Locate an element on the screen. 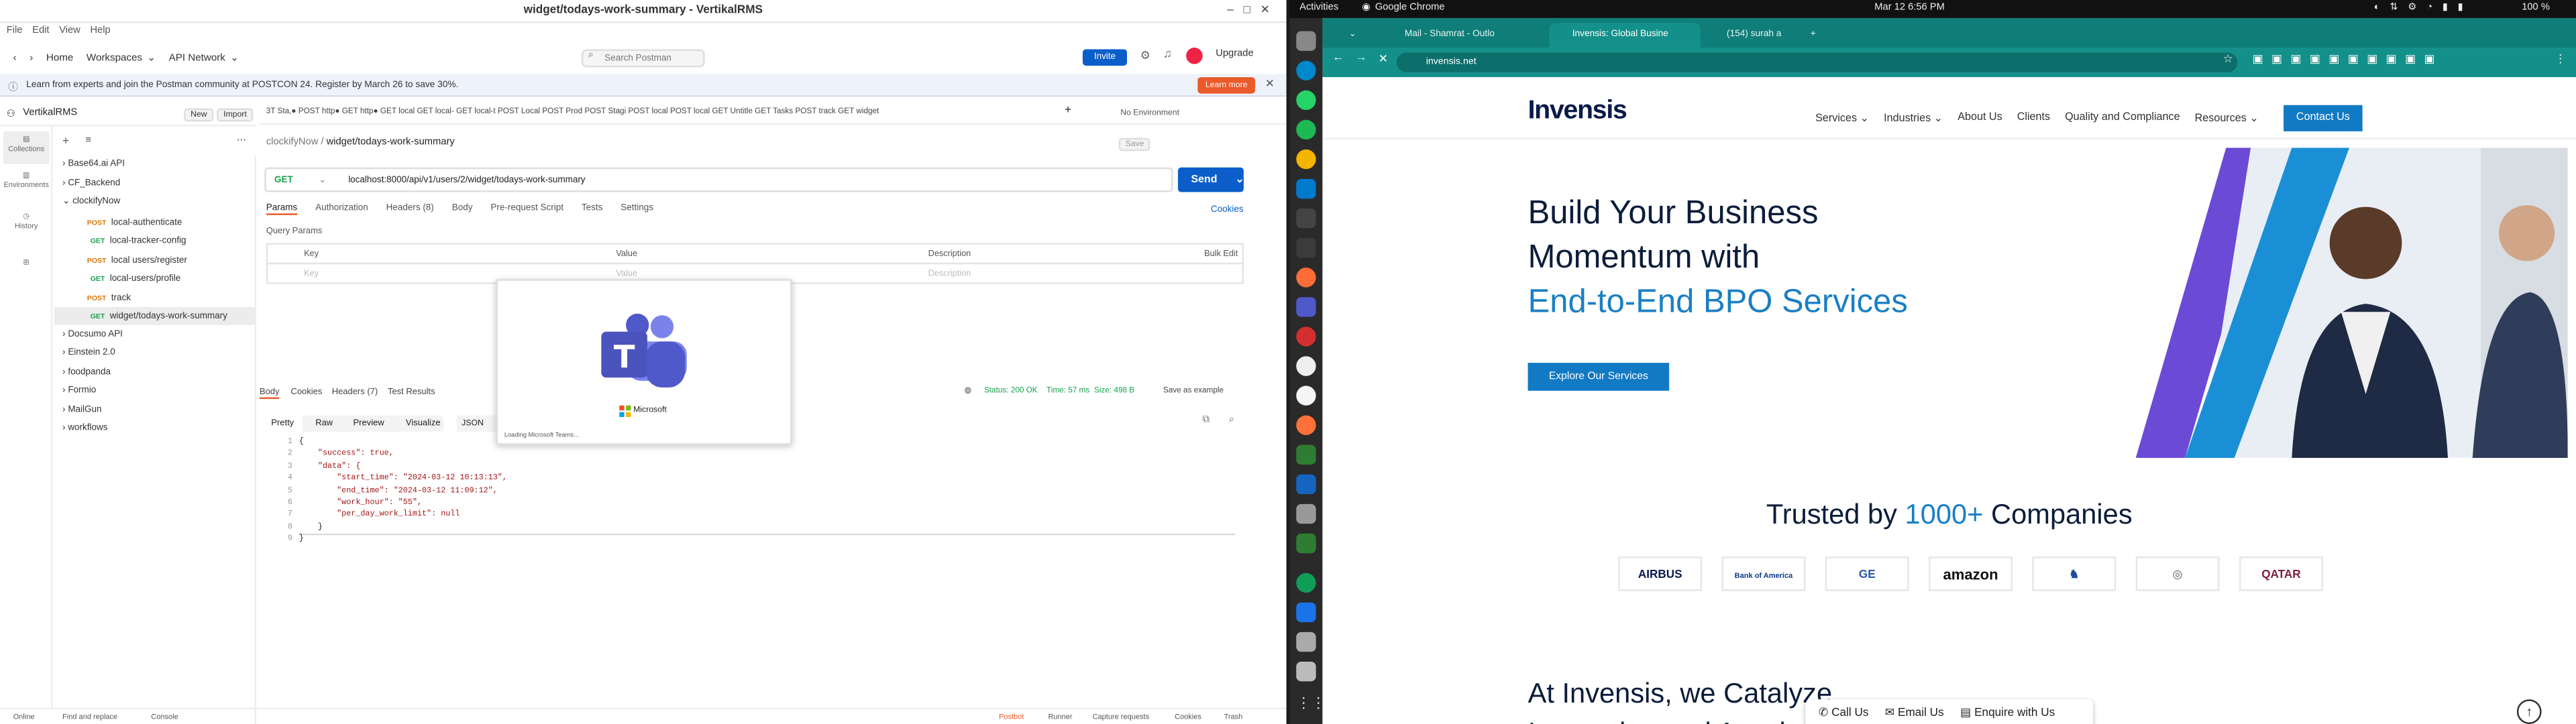 The width and height of the screenshot is (2576, 724). tray-icons: ◐⇅⚙◔▮▮ is located at coordinates (2423, 9).